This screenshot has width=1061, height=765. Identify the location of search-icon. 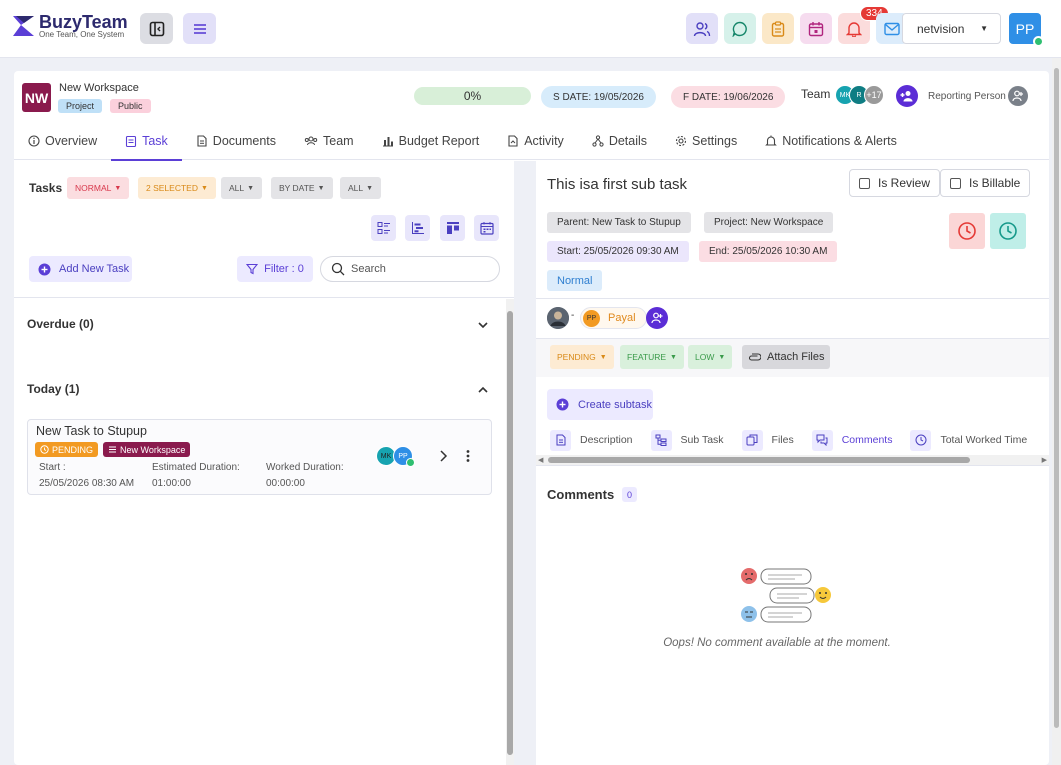
(338, 269).